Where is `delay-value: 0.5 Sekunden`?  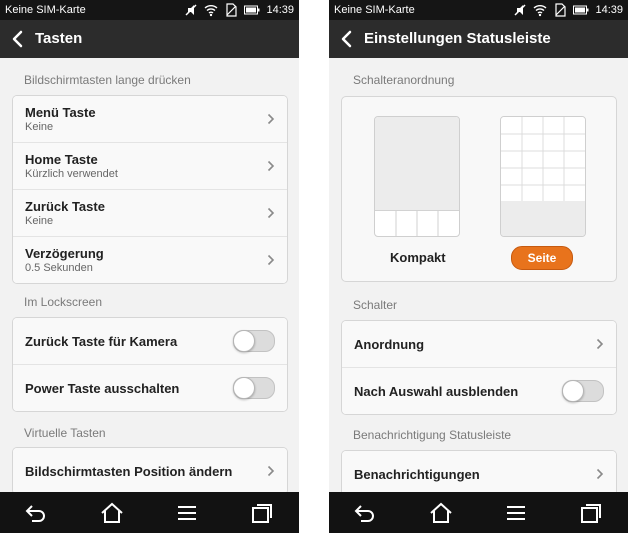 delay-value: 0.5 Sekunden is located at coordinates (59, 268).